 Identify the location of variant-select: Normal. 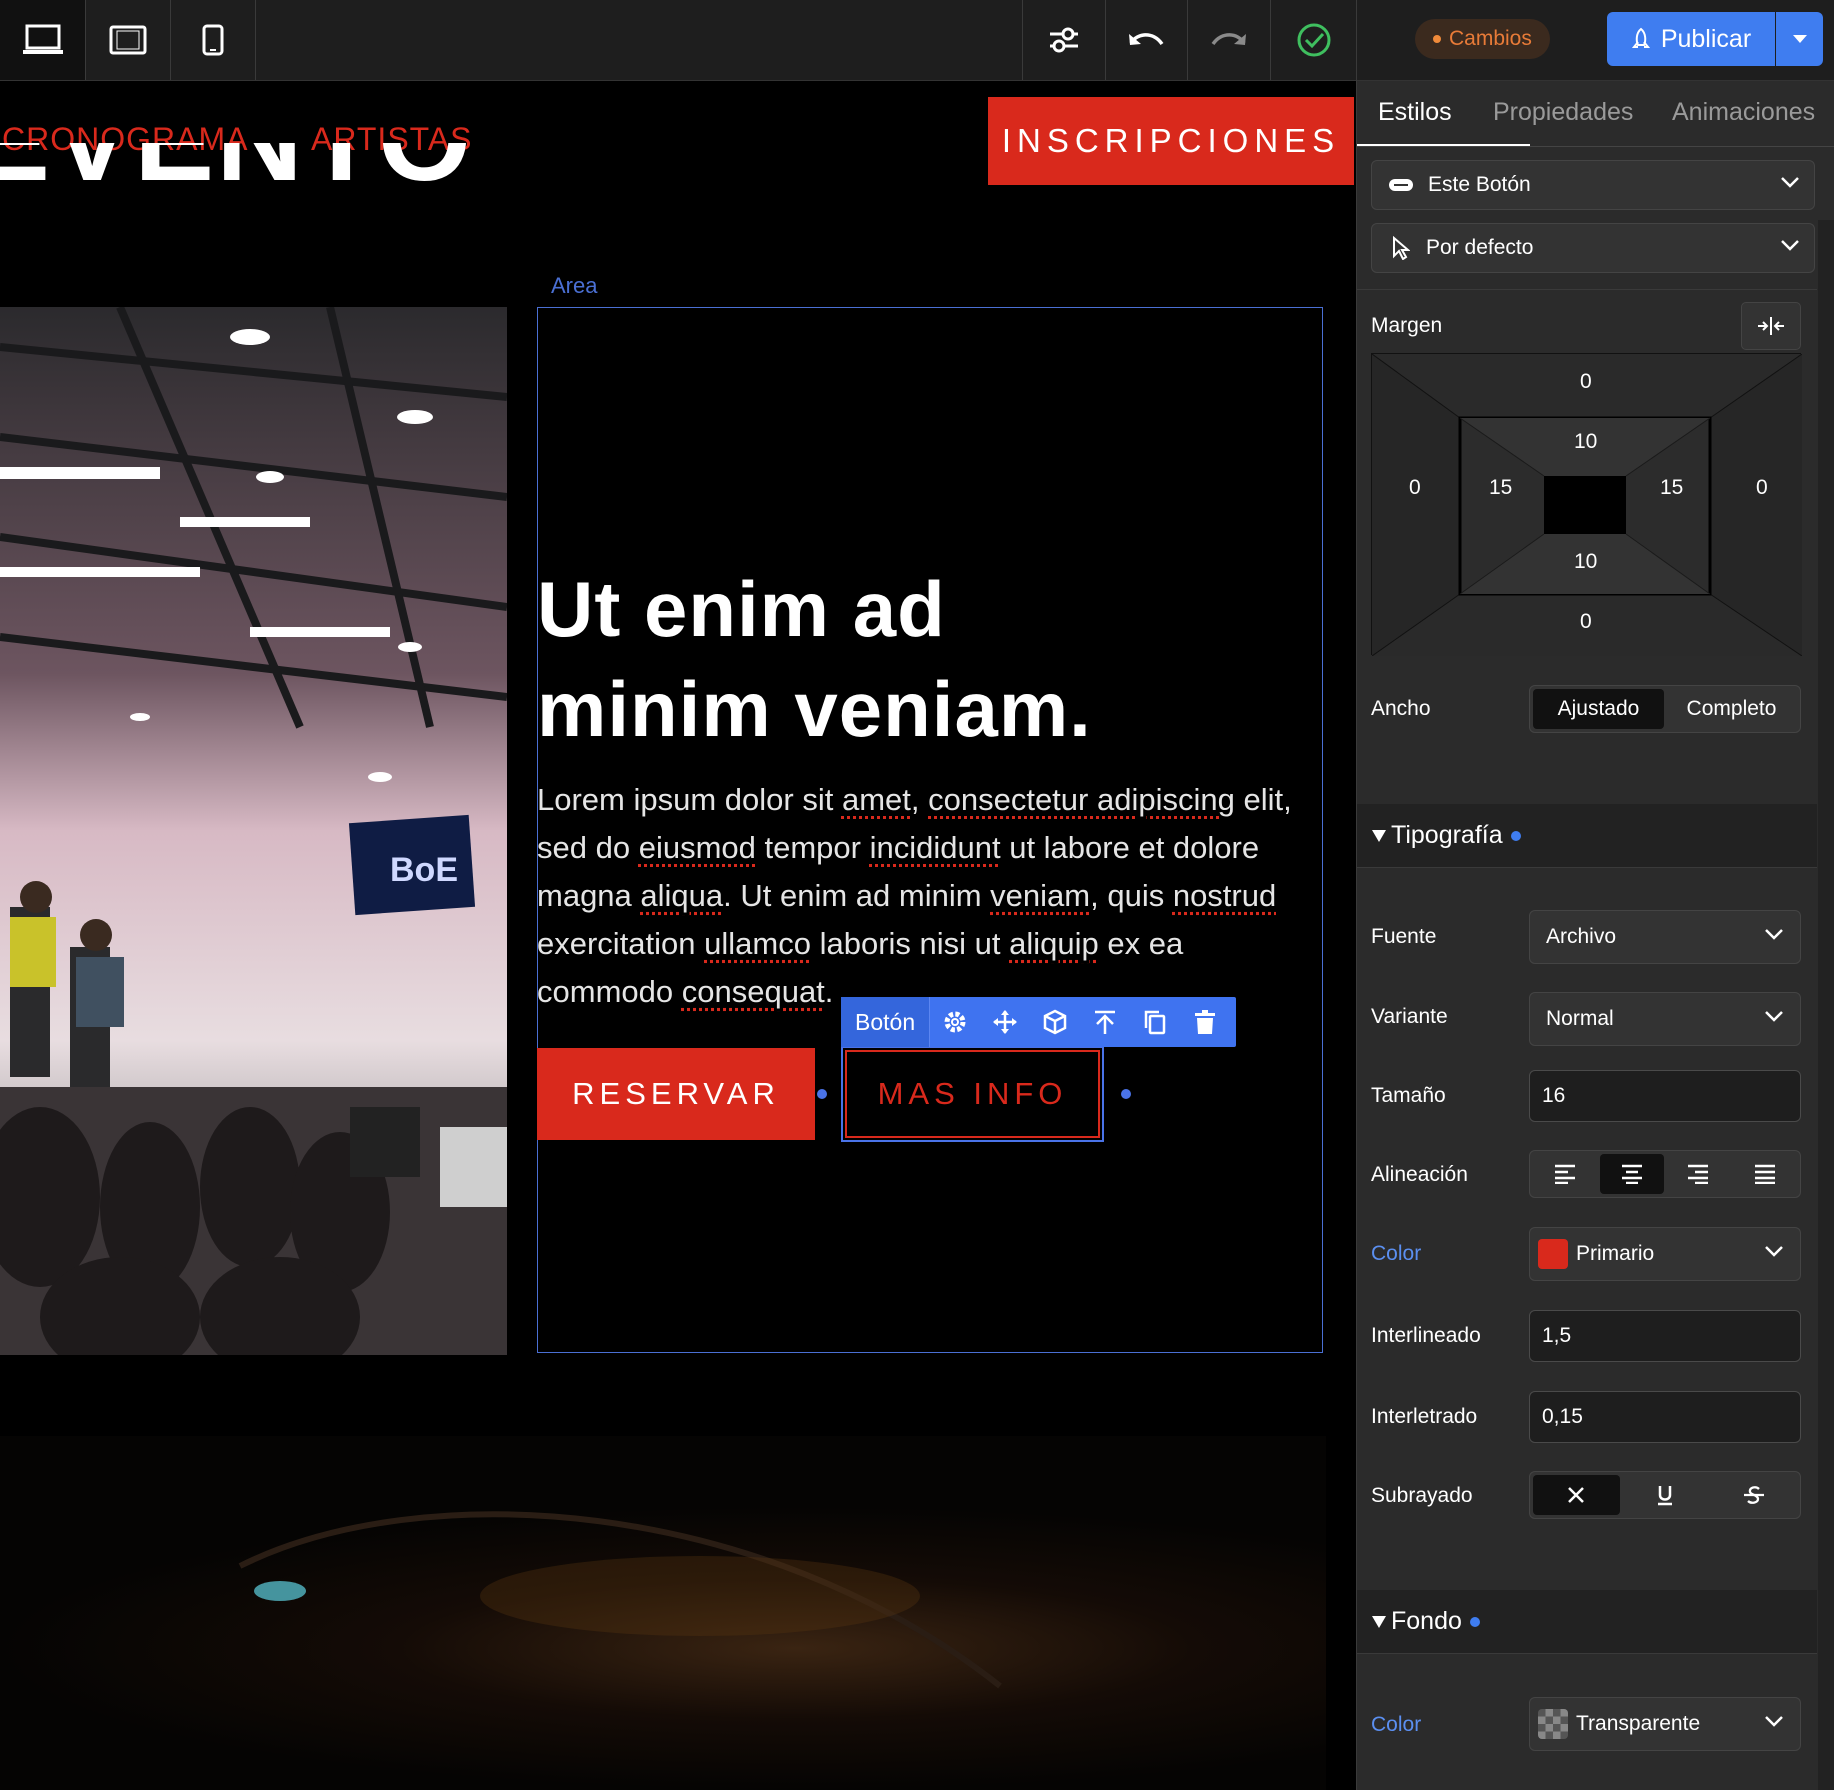
(1665, 1019).